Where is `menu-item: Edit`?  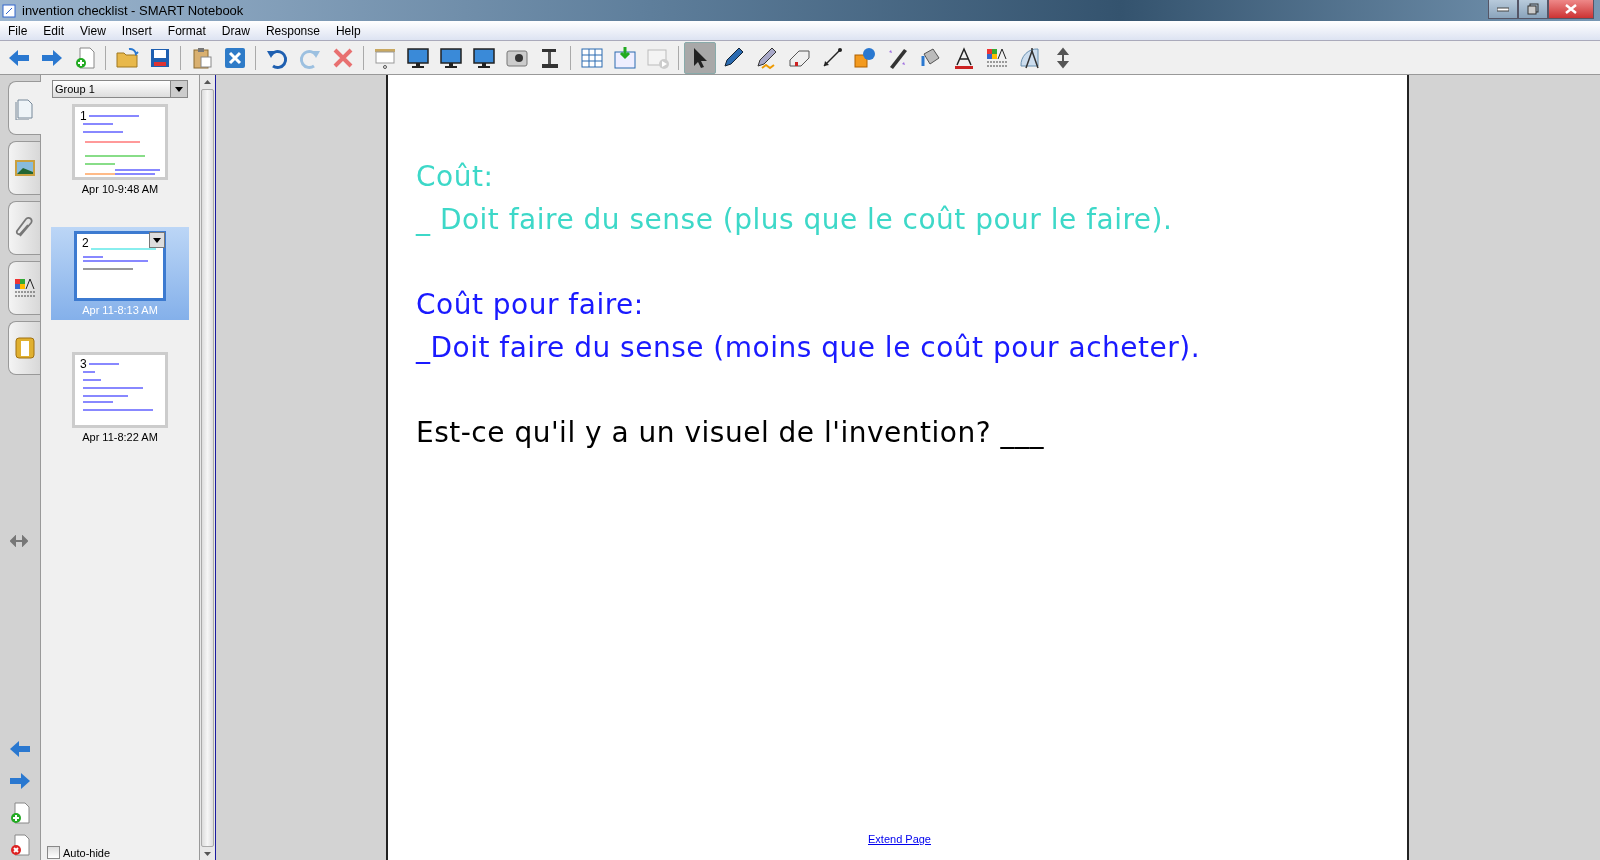
menu-item: Edit is located at coordinates (54, 30).